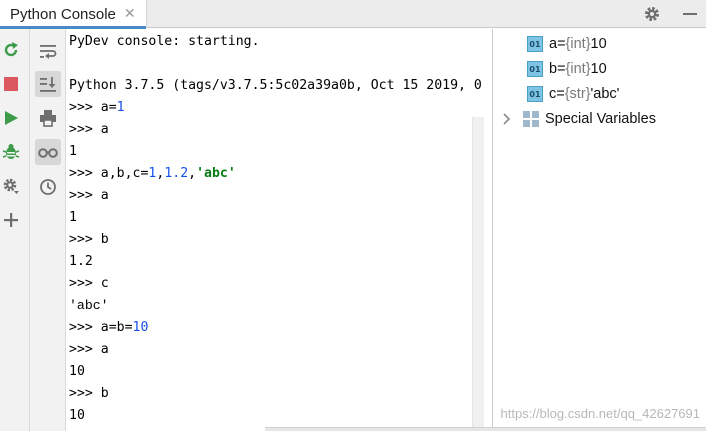 This screenshot has width=706, height=431. I want to click on output-text: PyDev console: starting., so click(164, 41).